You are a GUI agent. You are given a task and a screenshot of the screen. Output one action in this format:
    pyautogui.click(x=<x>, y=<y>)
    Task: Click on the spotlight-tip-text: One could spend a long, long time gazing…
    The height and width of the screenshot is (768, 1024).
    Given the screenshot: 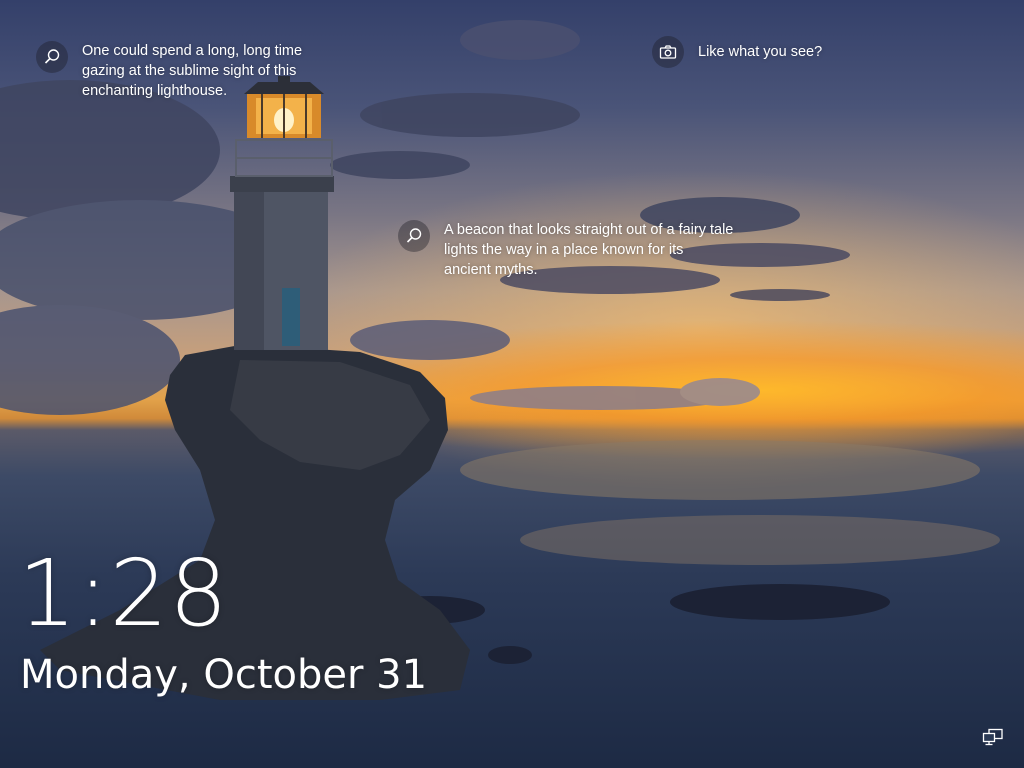 What is the action you would take?
    pyautogui.click(x=202, y=71)
    